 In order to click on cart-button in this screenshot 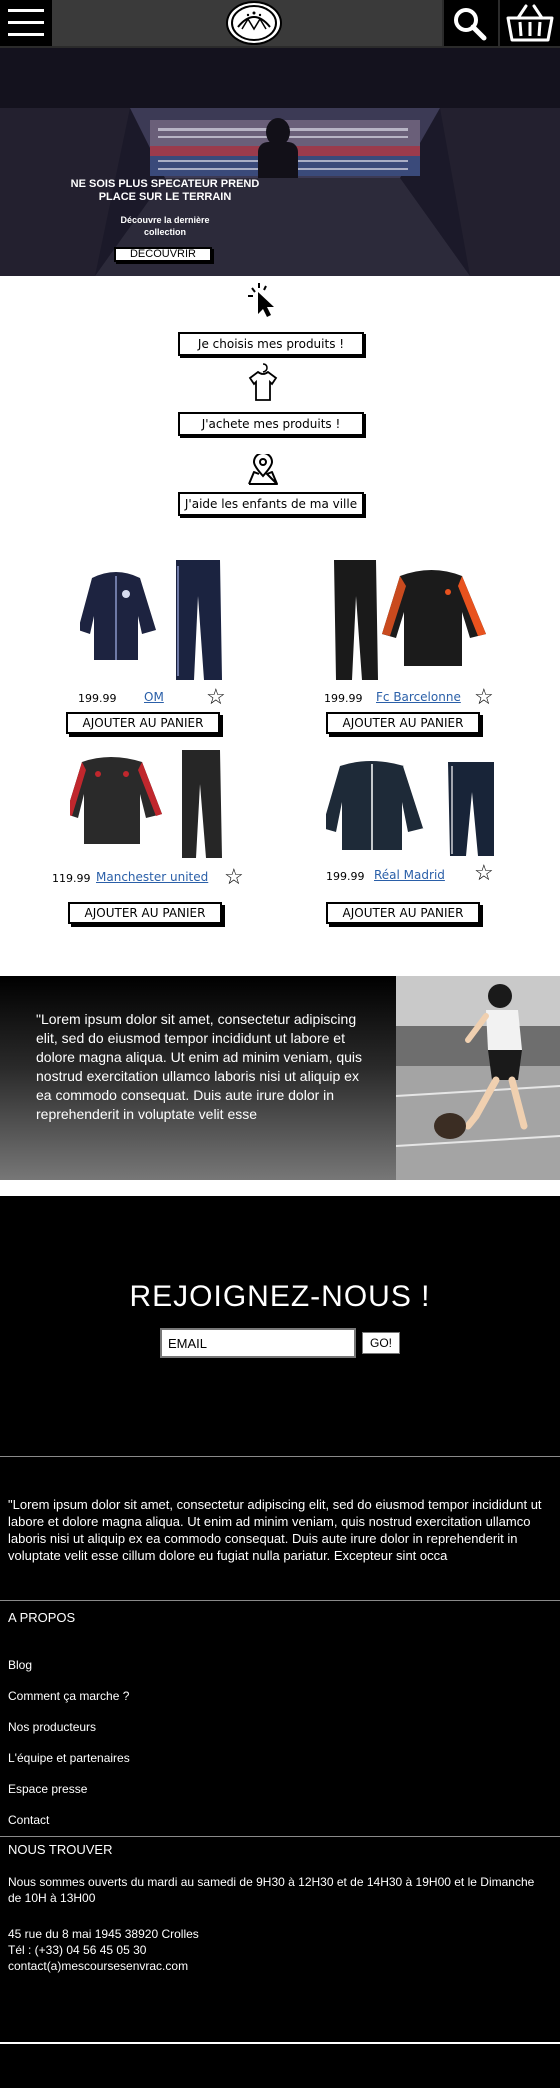, I will do `click(530, 23)`.